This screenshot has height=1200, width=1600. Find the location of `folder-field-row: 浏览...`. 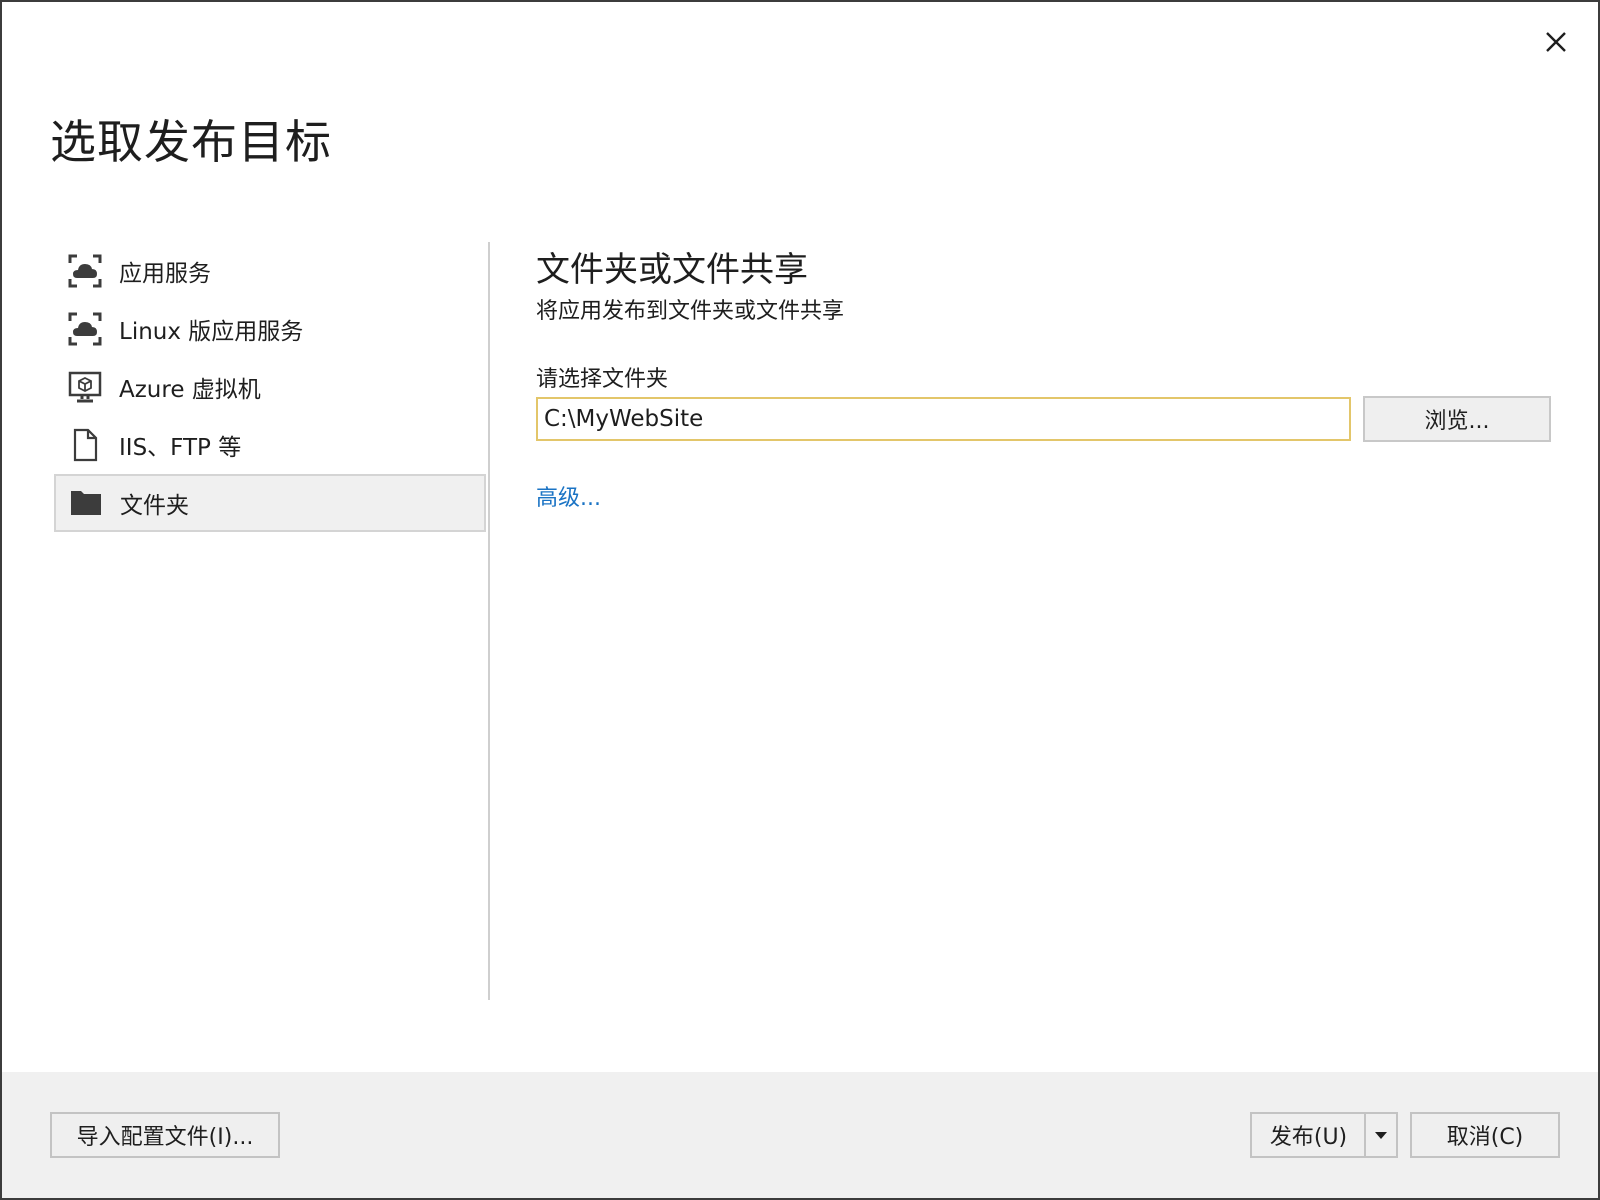

folder-field-row: 浏览... is located at coordinates (1044, 419).